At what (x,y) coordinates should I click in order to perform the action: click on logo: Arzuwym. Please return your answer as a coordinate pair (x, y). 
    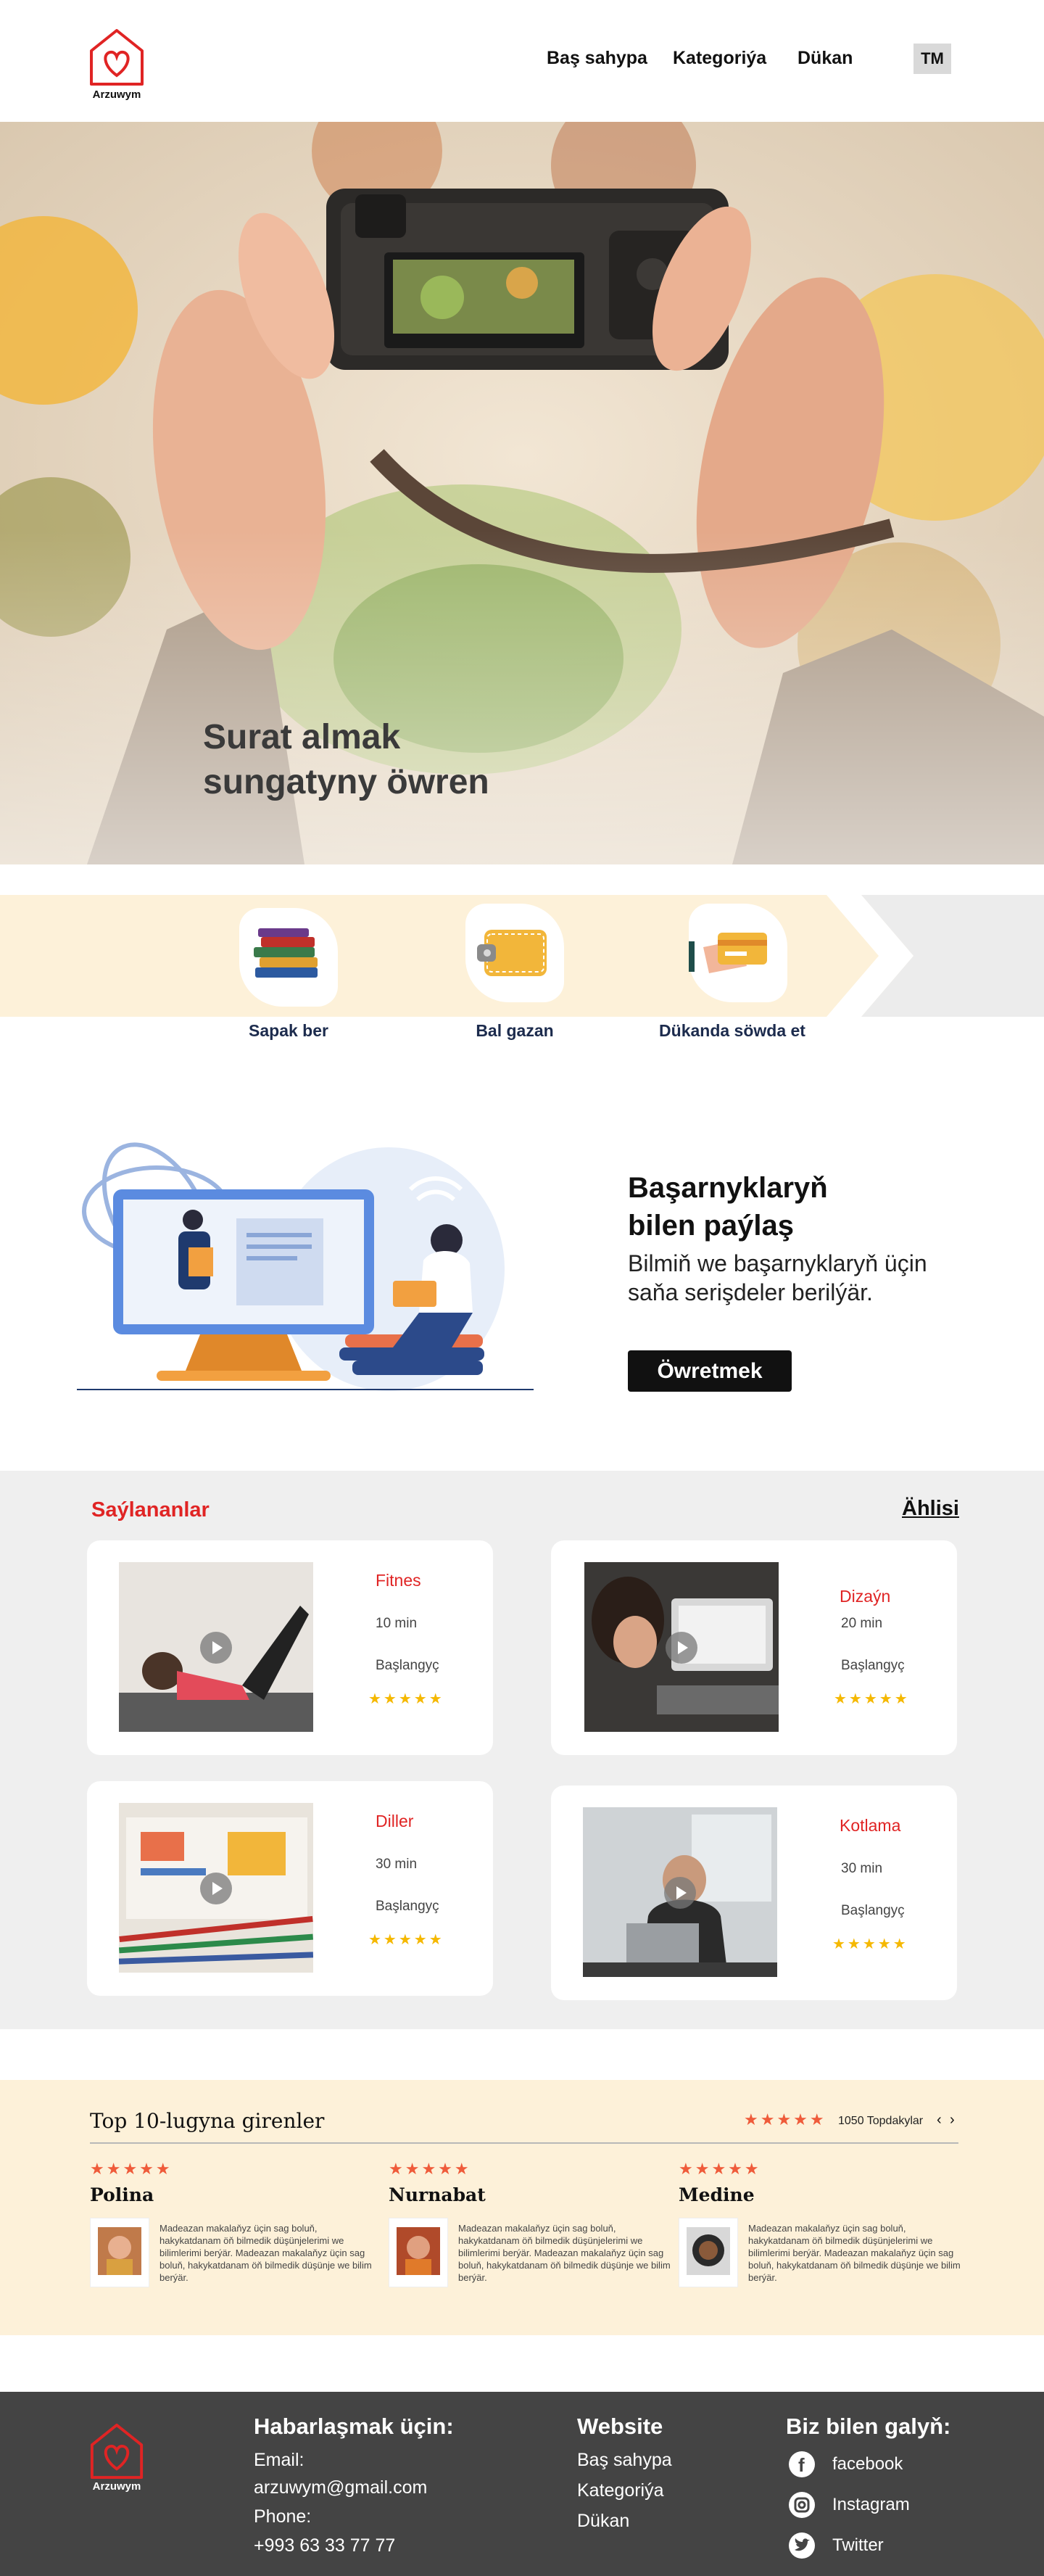
    Looking at the image, I should click on (117, 64).